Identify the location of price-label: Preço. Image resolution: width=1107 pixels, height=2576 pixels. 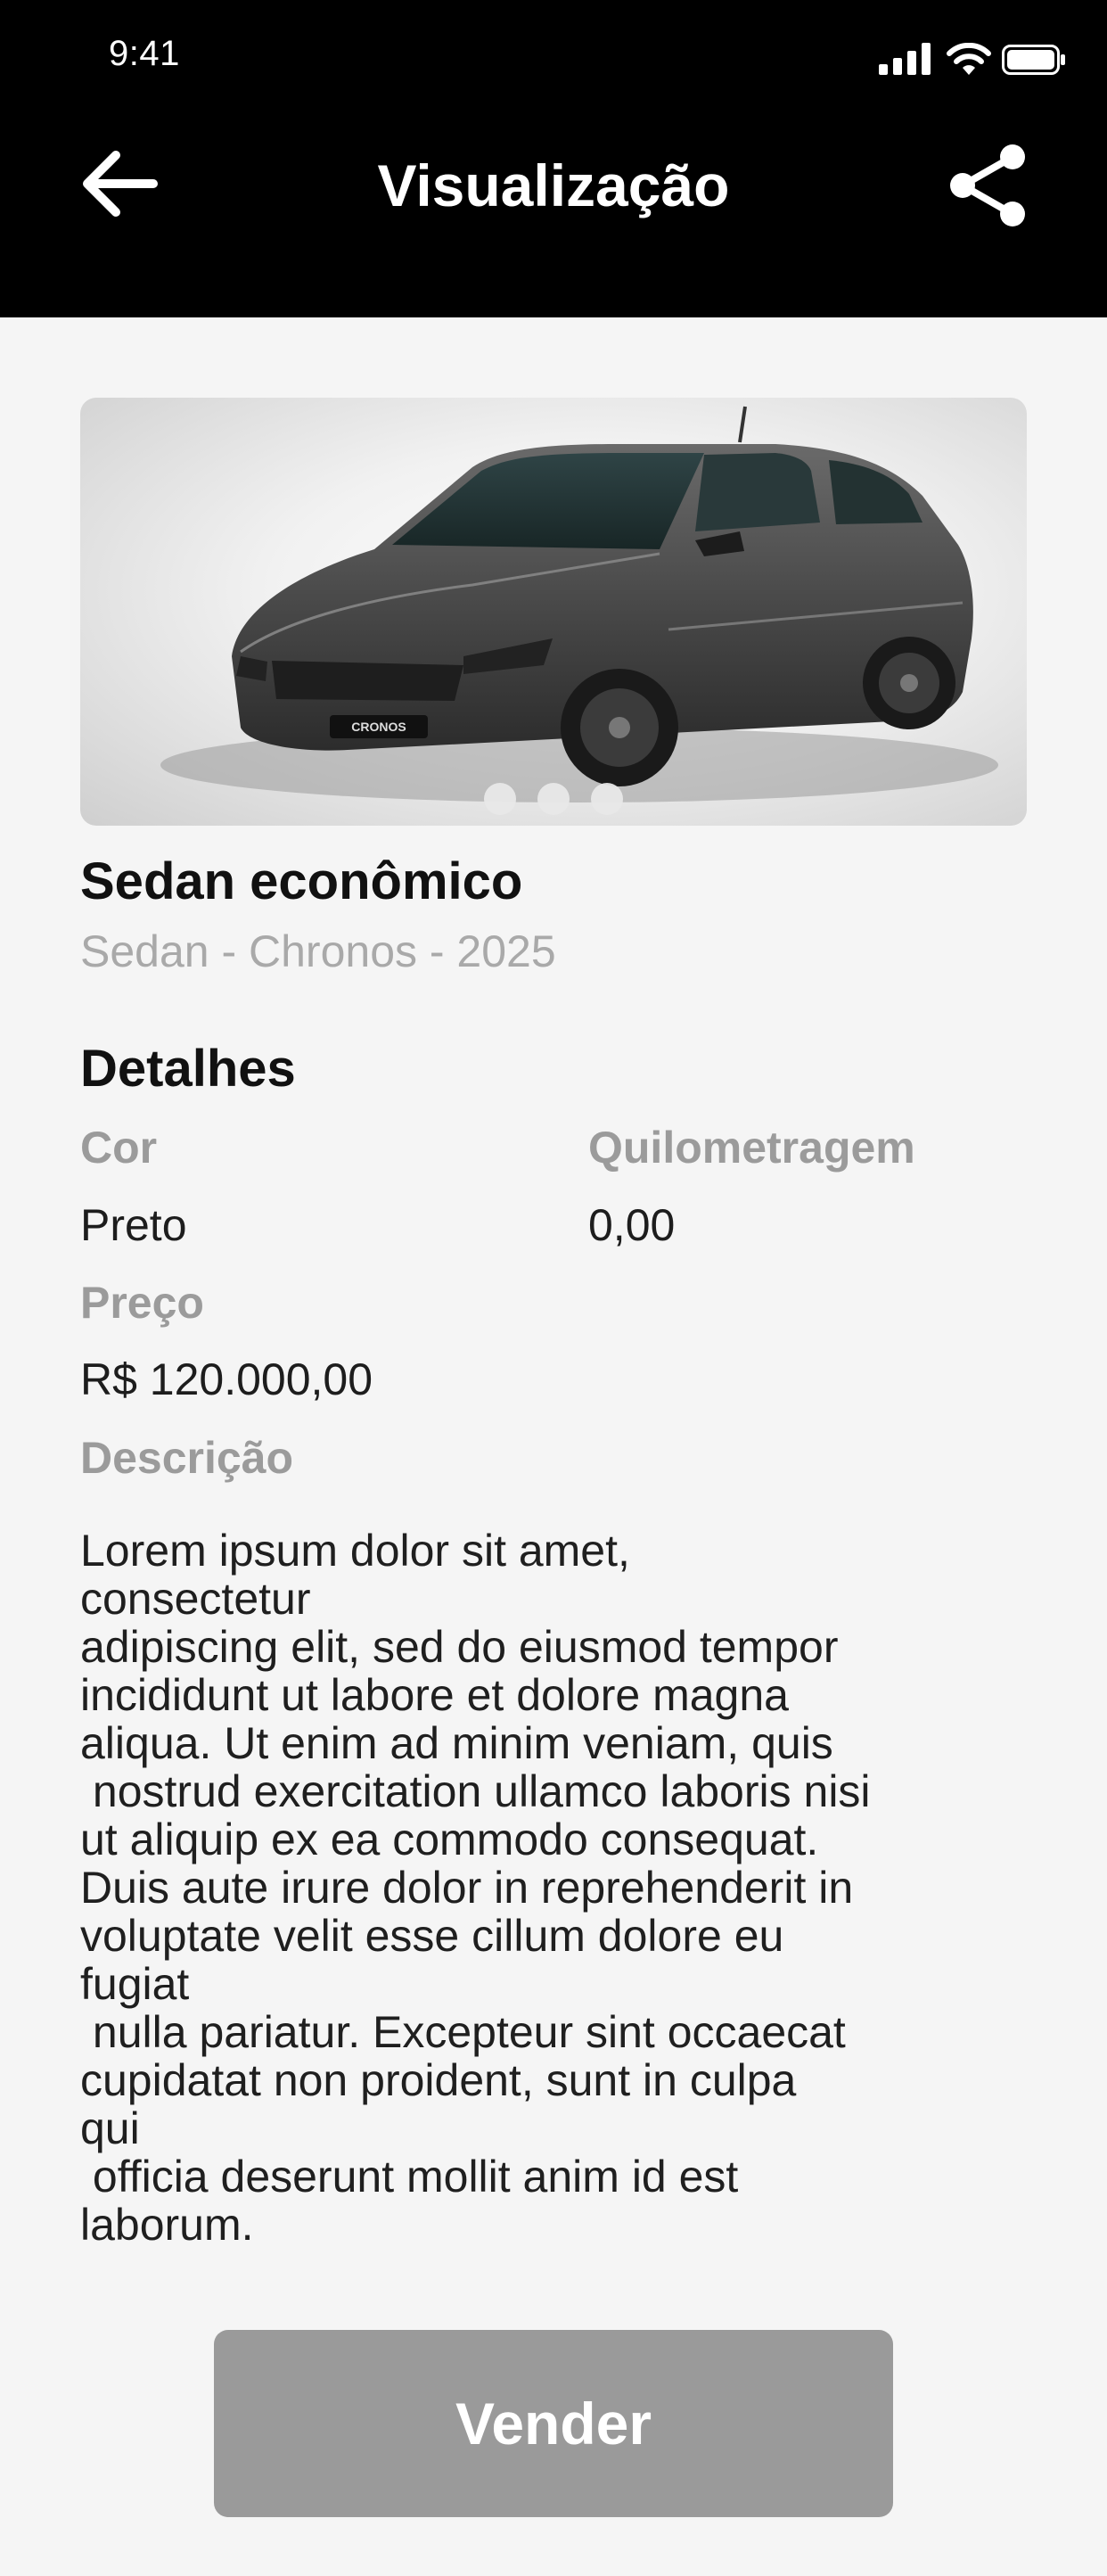
(142, 1303).